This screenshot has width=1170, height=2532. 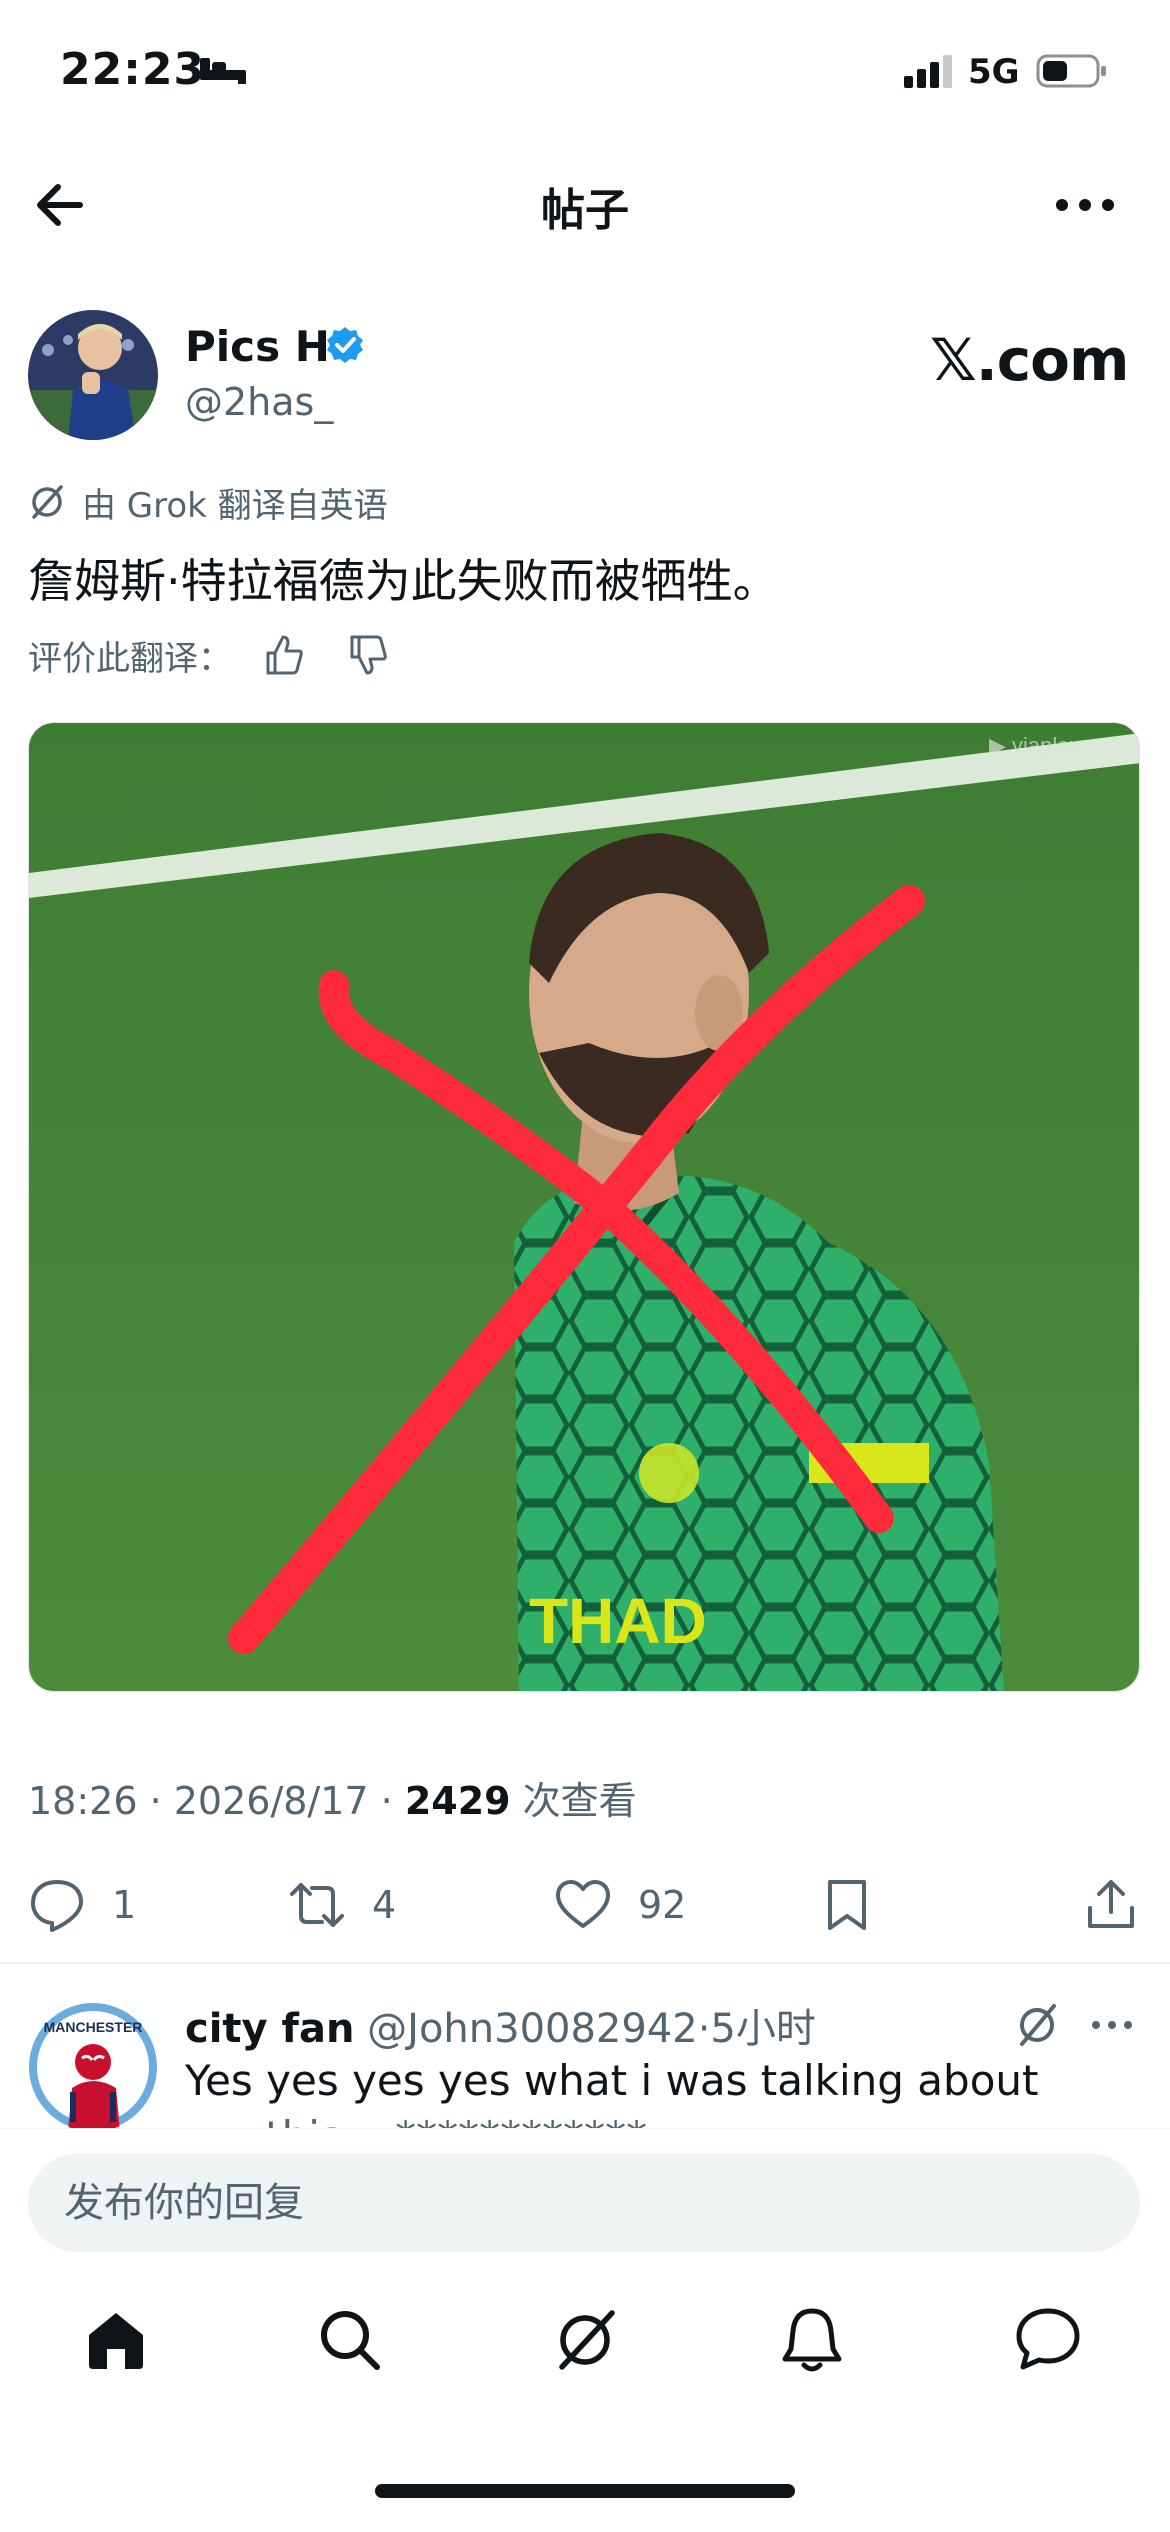 What do you see at coordinates (130, 658) in the screenshot?
I see `rate-translation-label: 评价此翻译：` at bounding box center [130, 658].